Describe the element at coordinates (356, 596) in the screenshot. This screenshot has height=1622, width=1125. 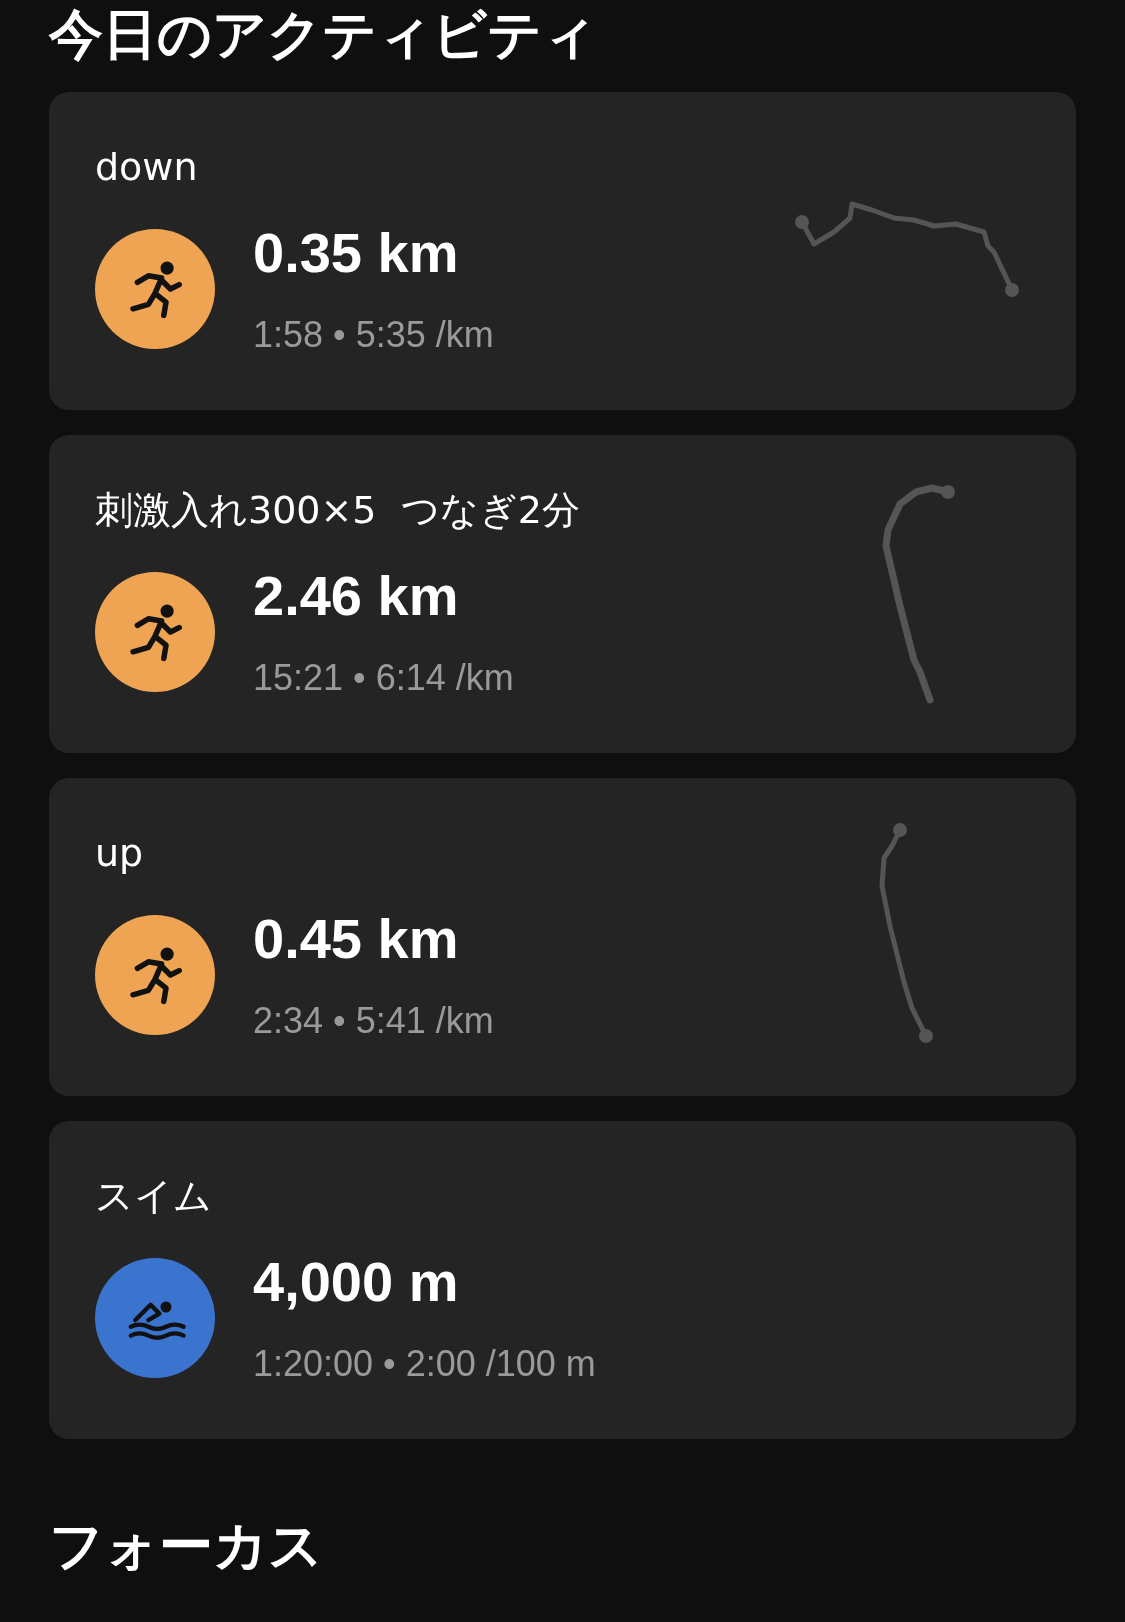
I see `distance-value: 2.46 km` at that location.